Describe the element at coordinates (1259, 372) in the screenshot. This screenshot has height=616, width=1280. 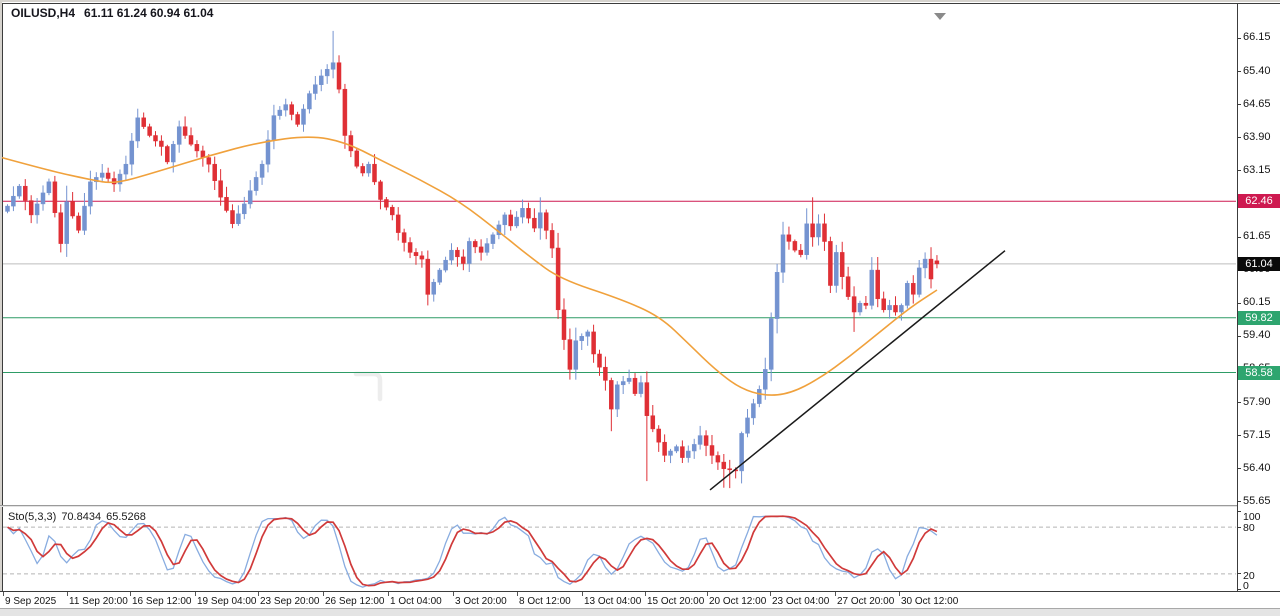
I see `support2-price-badge: 58.58` at that location.